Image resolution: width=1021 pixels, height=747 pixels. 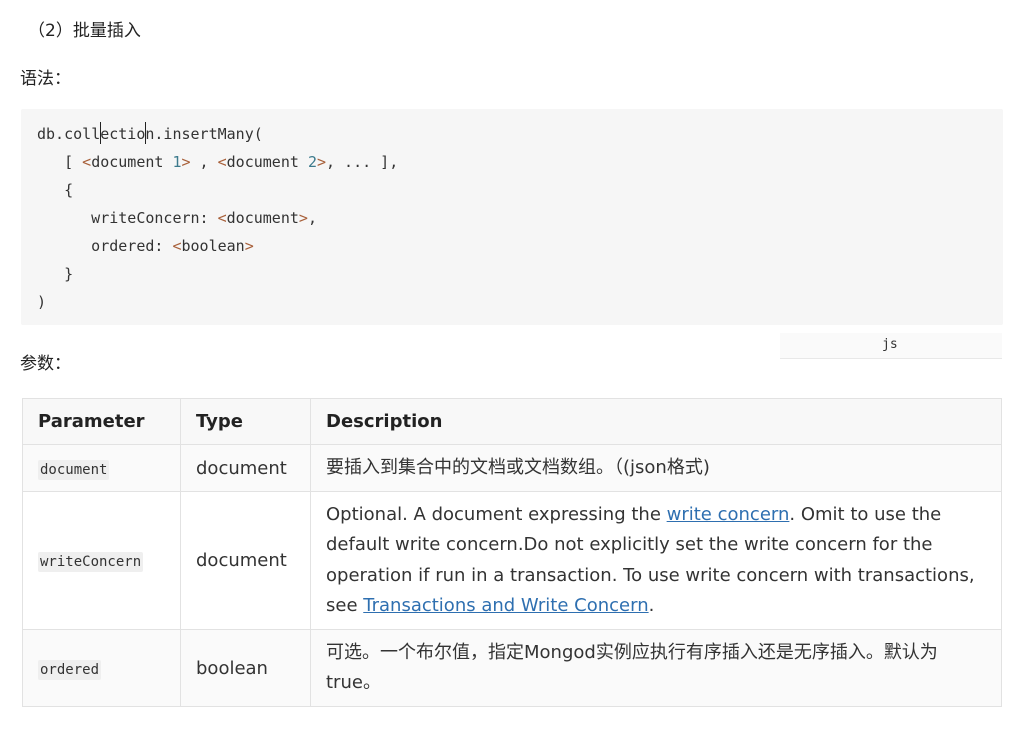 I want to click on header-type: Type, so click(x=245, y=421).